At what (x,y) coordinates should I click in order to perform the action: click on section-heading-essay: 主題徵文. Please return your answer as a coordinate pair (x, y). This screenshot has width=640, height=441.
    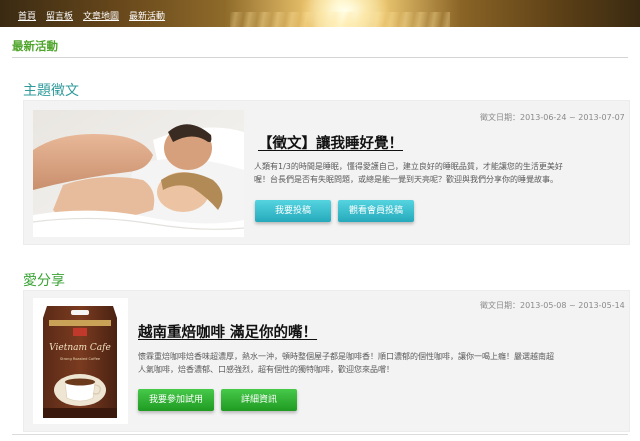
    Looking at the image, I should click on (51, 91).